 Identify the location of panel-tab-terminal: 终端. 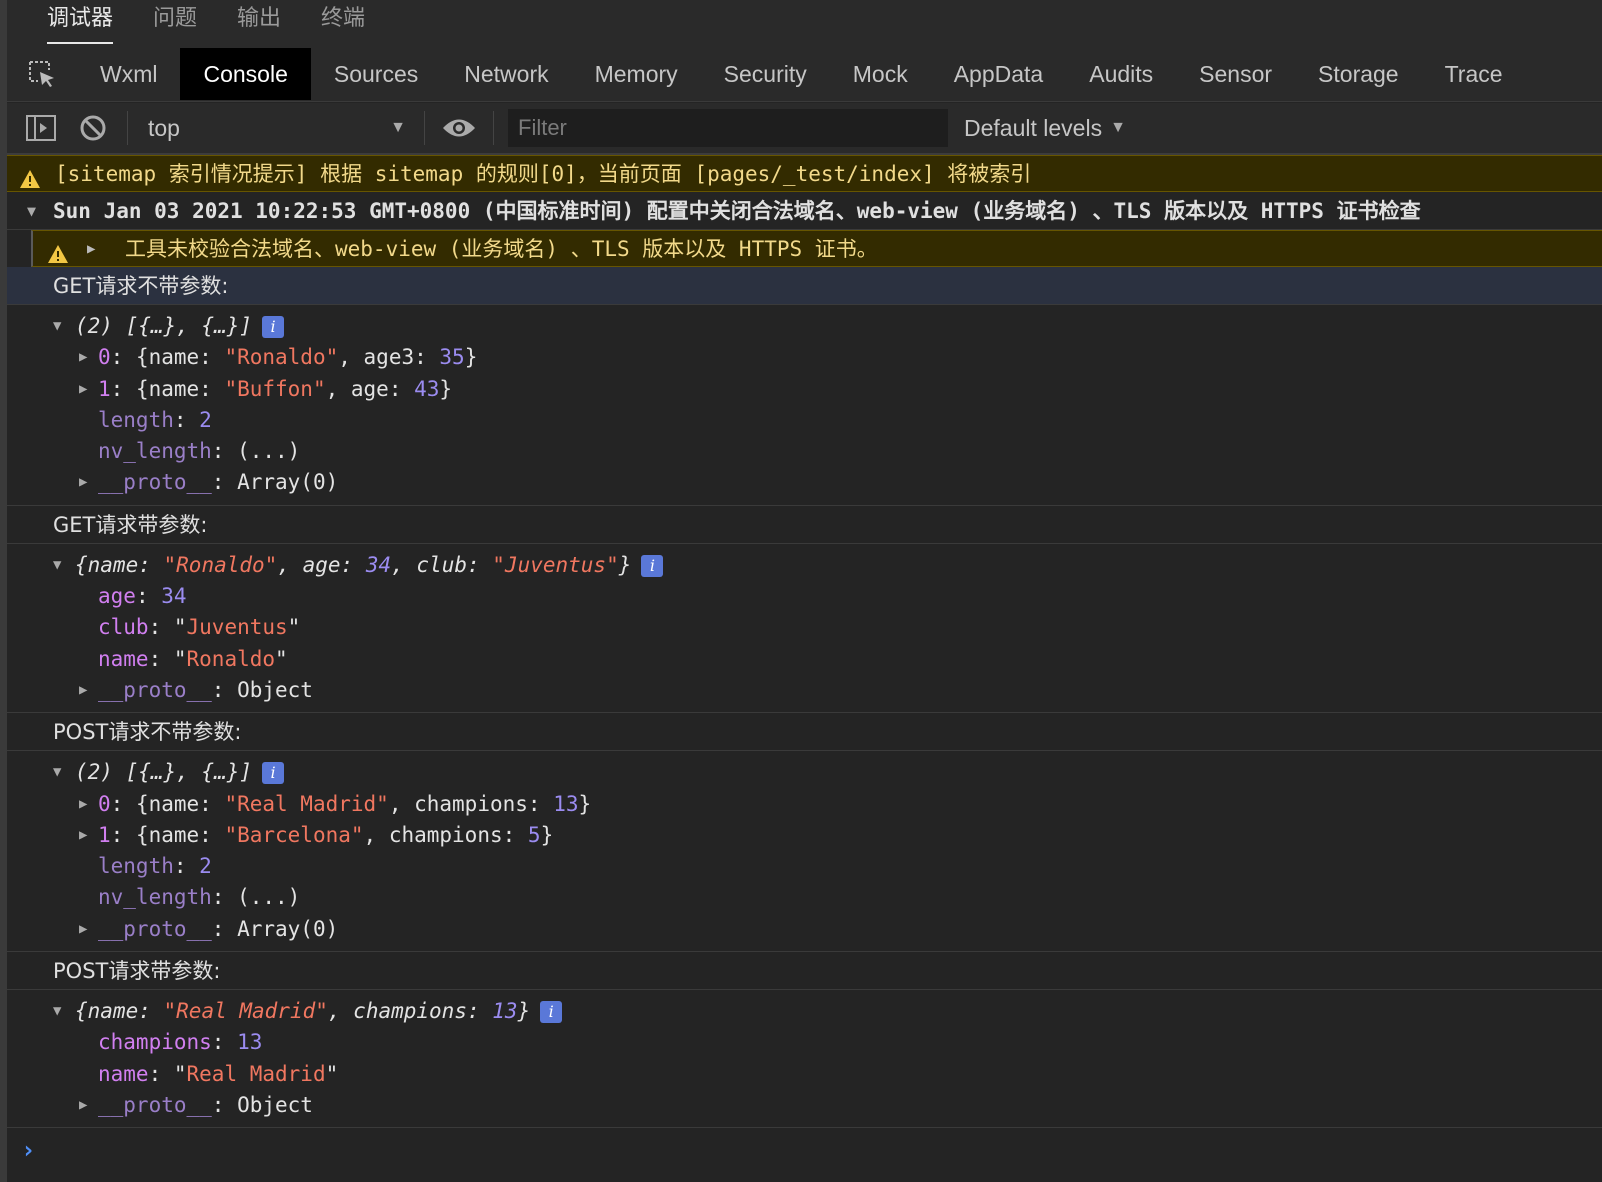
(343, 23).